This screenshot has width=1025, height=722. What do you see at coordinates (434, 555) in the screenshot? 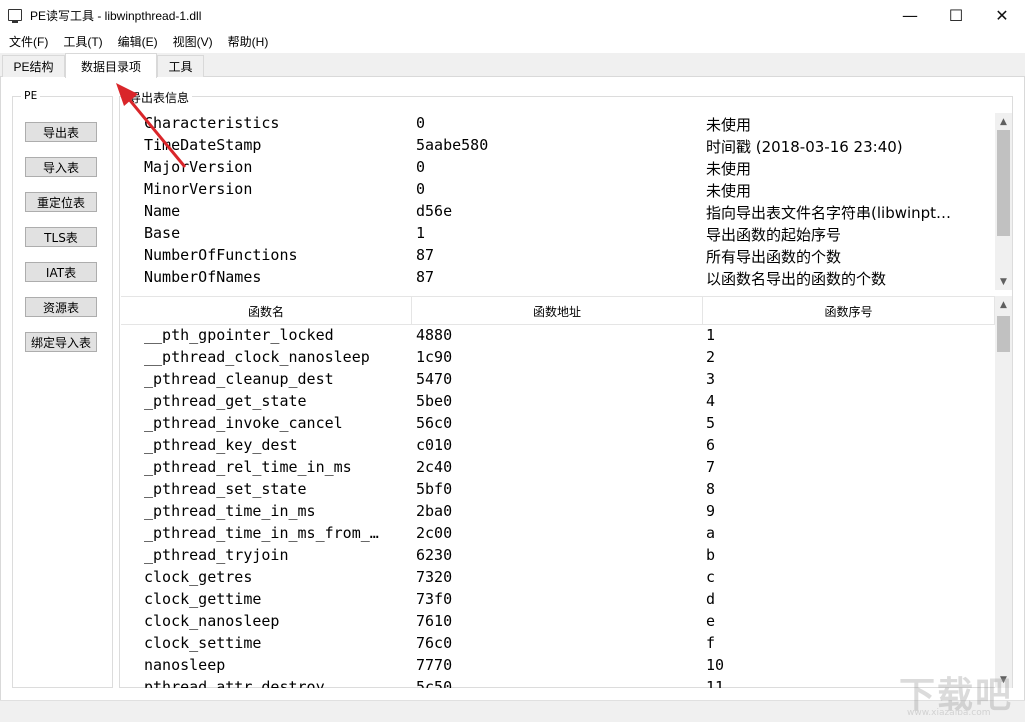
I see `function-address: 6230` at bounding box center [434, 555].